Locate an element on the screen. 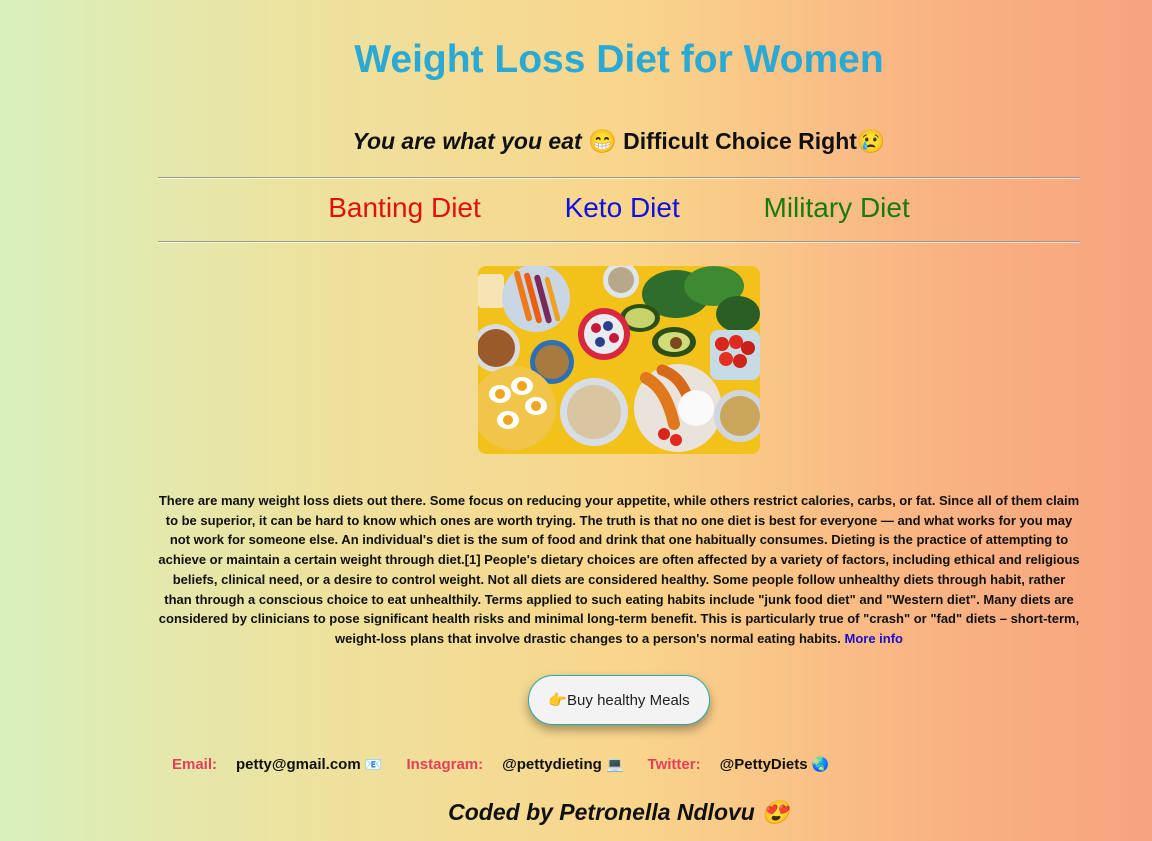 This screenshot has height=841, width=1152. globe-icon: 🌏 is located at coordinates (820, 764).